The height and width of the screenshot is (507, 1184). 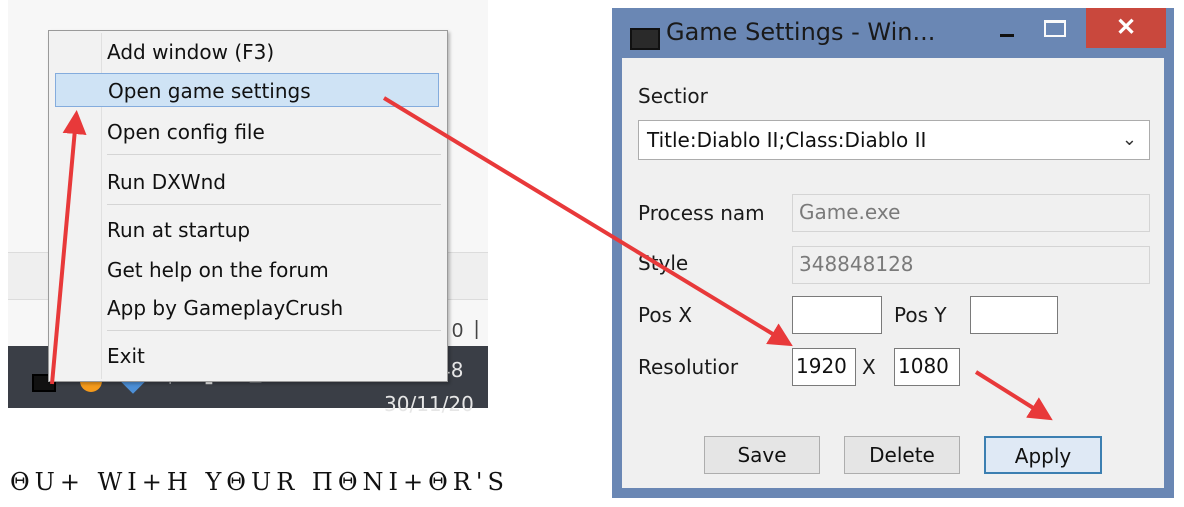 I want to click on clock-date: 30/11/20, so click(x=429, y=404).